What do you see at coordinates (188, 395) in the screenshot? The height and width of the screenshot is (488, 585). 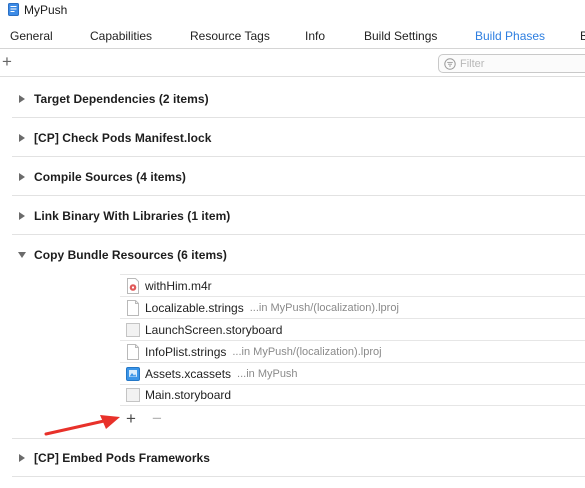 I see `resource-name: Main.storyboard` at bounding box center [188, 395].